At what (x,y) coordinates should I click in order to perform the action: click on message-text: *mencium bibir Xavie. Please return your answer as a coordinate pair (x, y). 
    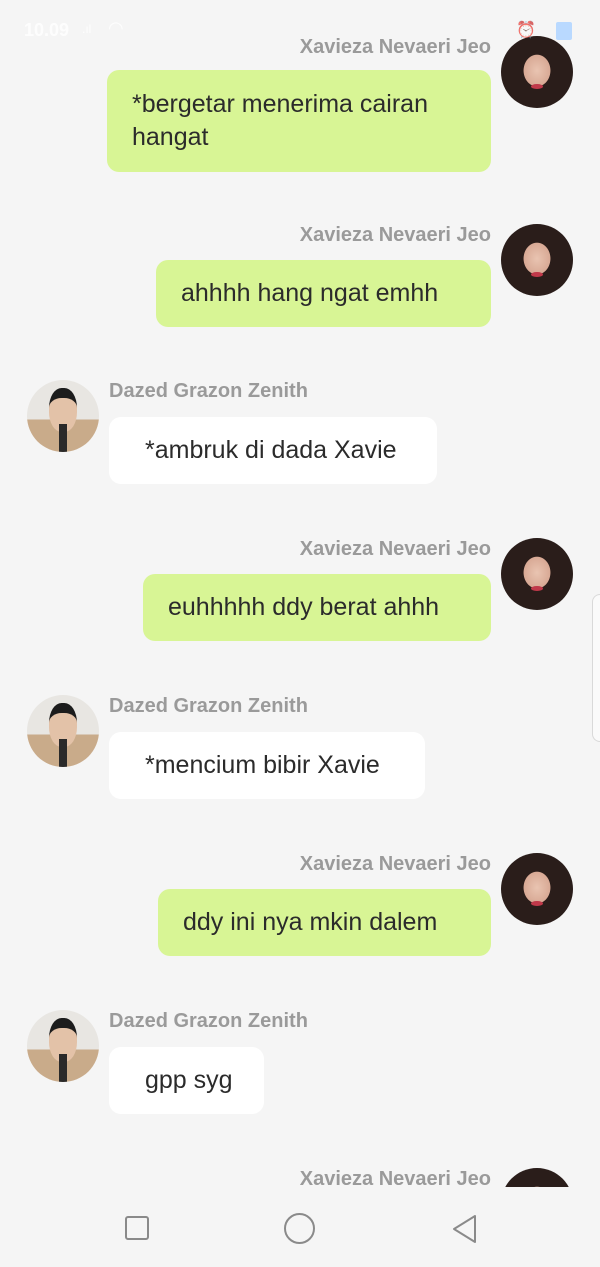
    Looking at the image, I should click on (262, 765).